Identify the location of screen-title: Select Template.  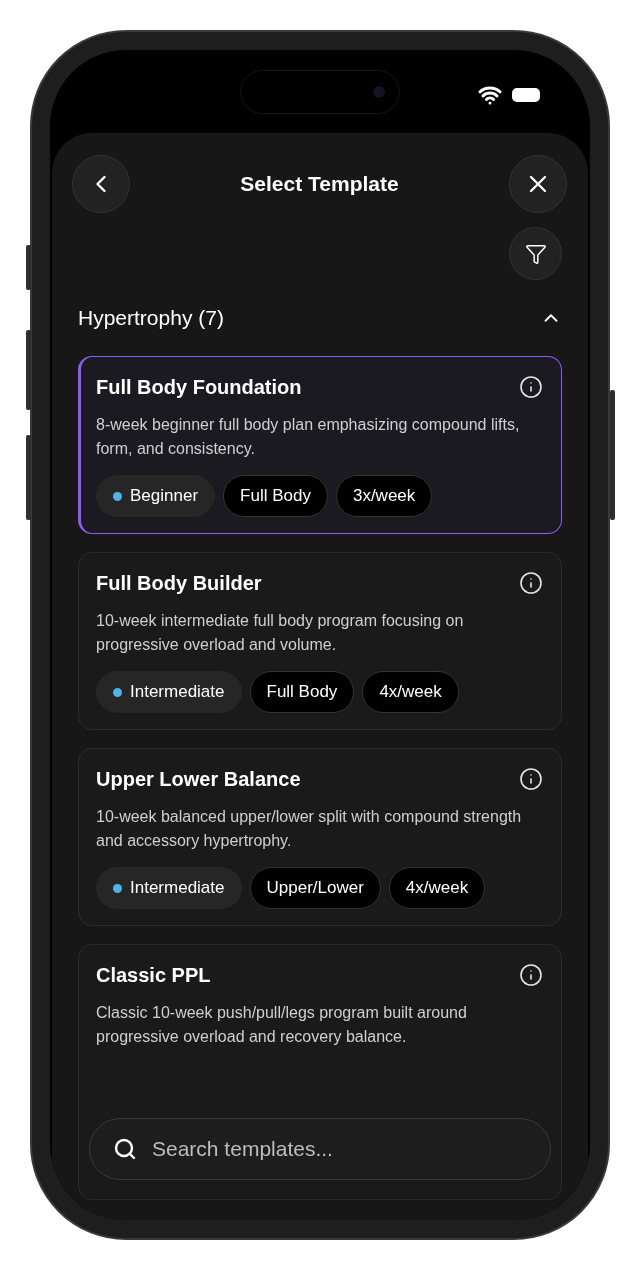
(319, 184).